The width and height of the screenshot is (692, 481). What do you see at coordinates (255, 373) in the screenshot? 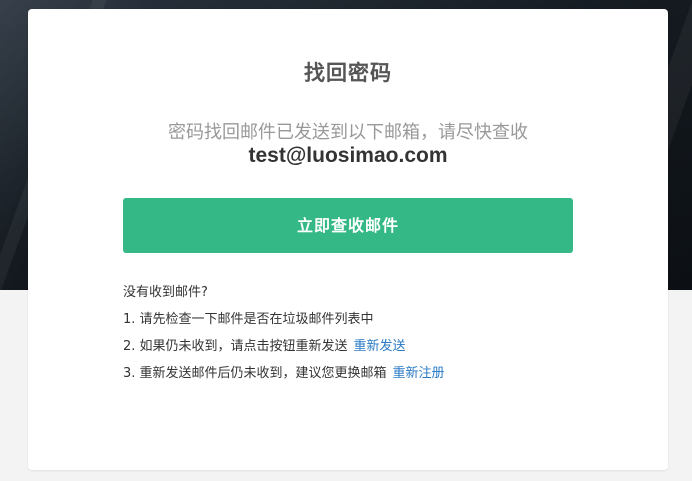
I see `help-item-3-text: 3. 重新发送邮件后仍未收到，建议您更换邮箱` at bounding box center [255, 373].